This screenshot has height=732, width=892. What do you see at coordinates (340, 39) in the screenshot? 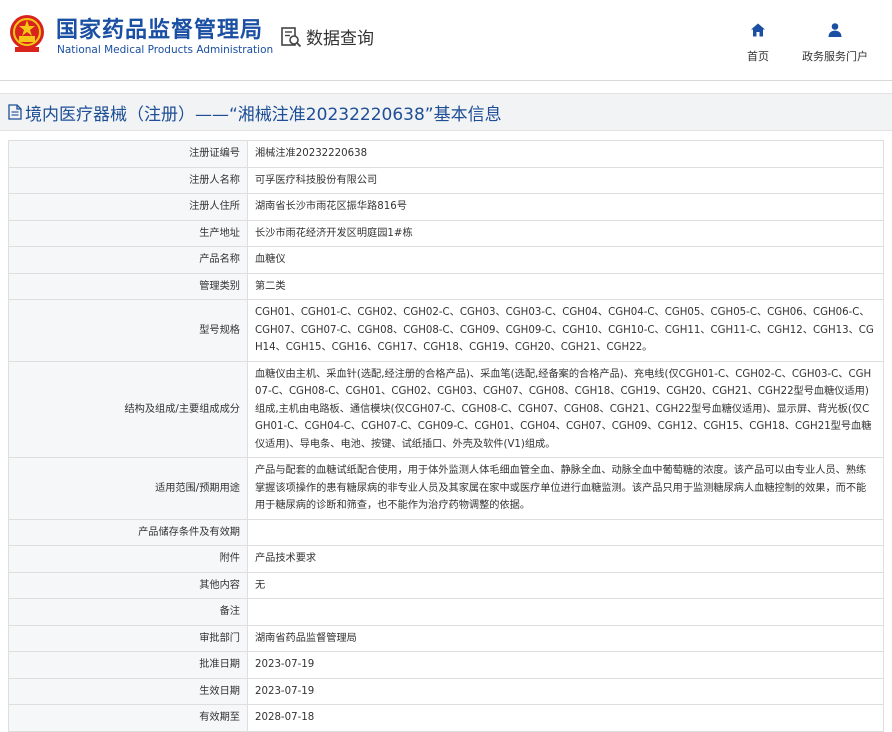
I see `data-query-label: 数据查询` at bounding box center [340, 39].